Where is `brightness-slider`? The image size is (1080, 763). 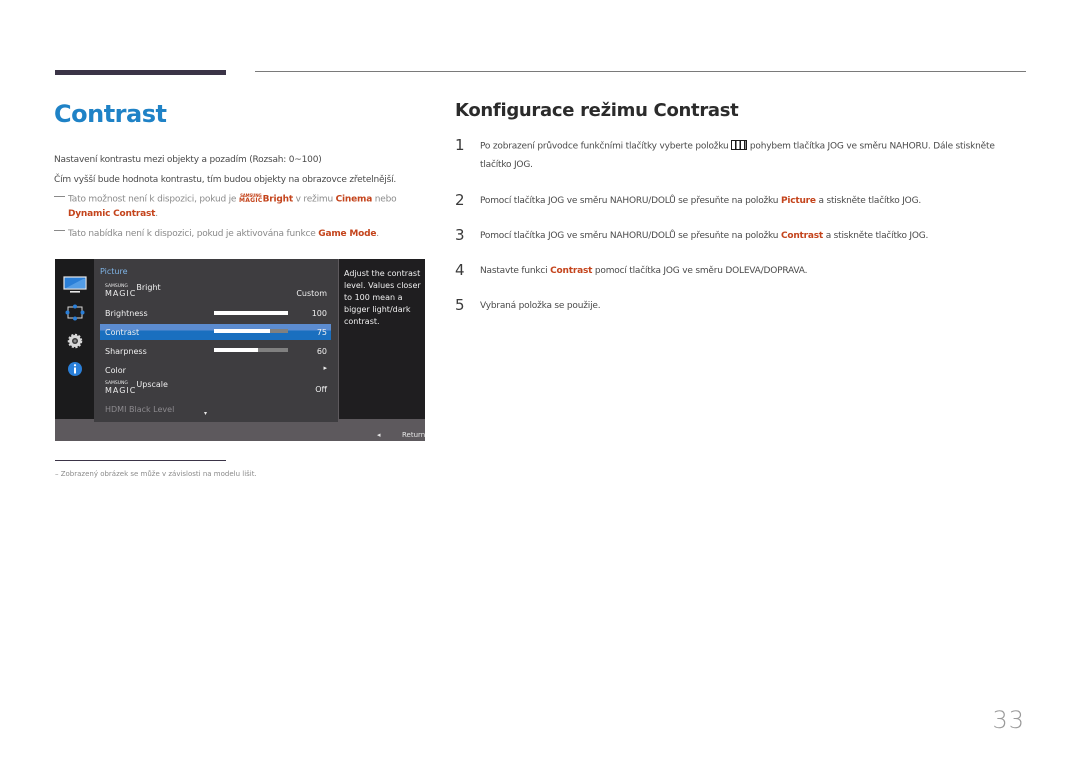 brightness-slider is located at coordinates (251, 313).